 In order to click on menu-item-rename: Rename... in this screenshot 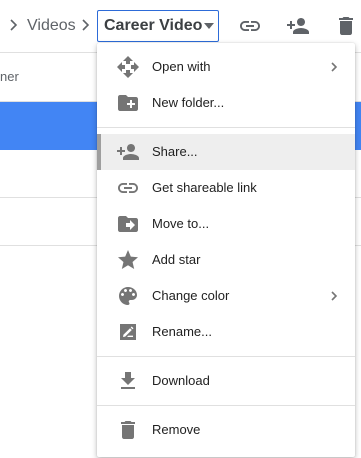, I will do `click(226, 332)`.